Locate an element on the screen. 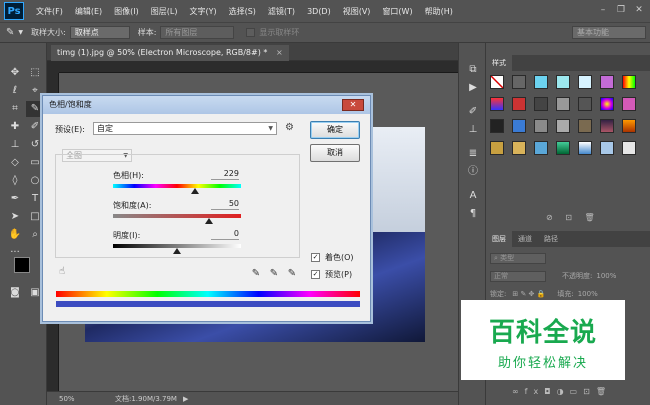 Image resolution: width=650 pixels, height=405 pixels. link-layers-icon: ∞ is located at coordinates (518, 391).